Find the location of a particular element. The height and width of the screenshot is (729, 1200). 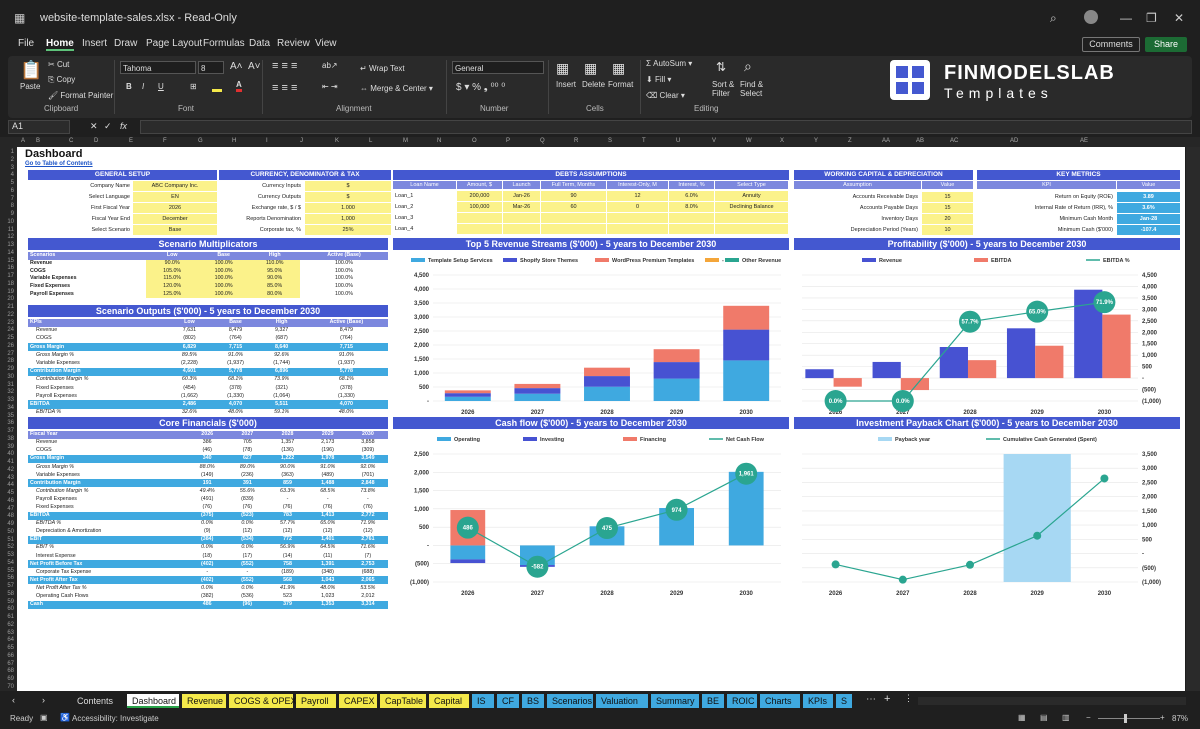

share-button: Share is located at coordinates (1166, 44).